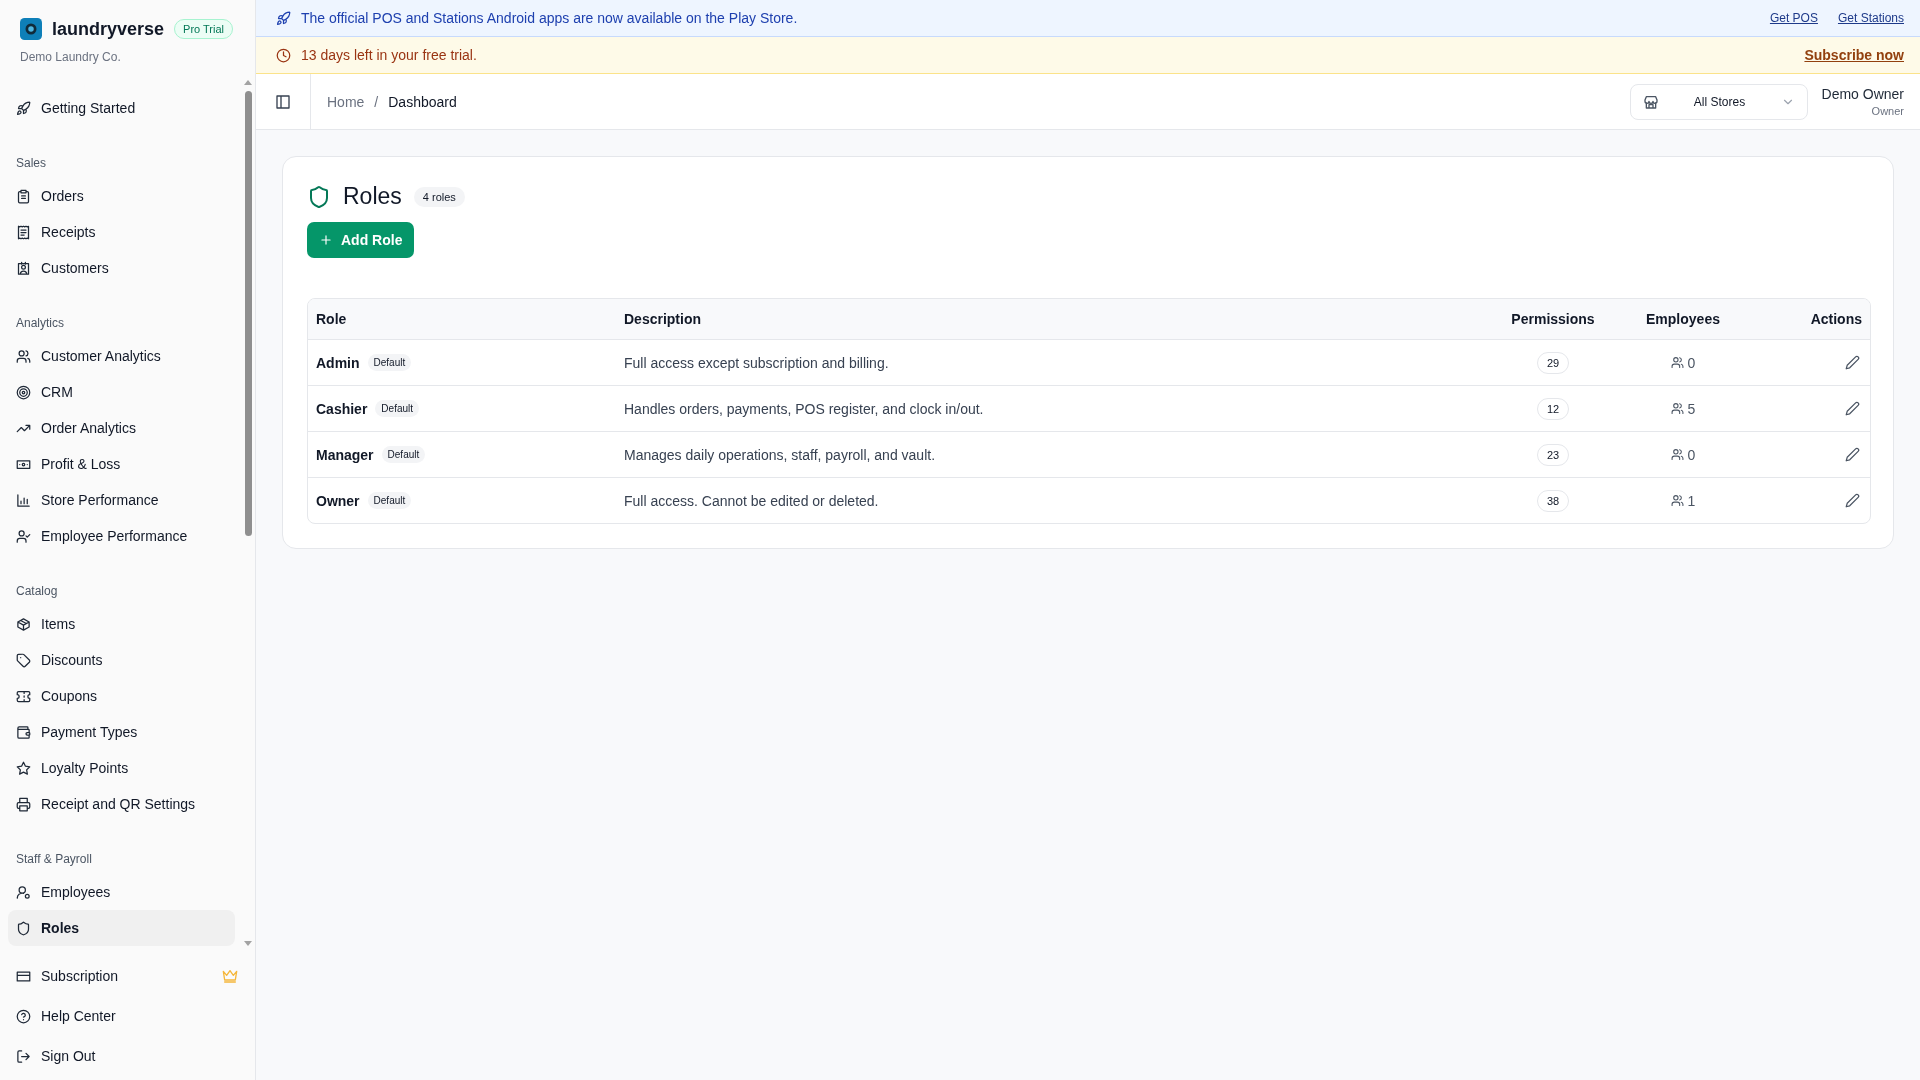 This screenshot has width=1920, height=1080. What do you see at coordinates (121, 624) in the screenshot?
I see `nav-item: Items` at bounding box center [121, 624].